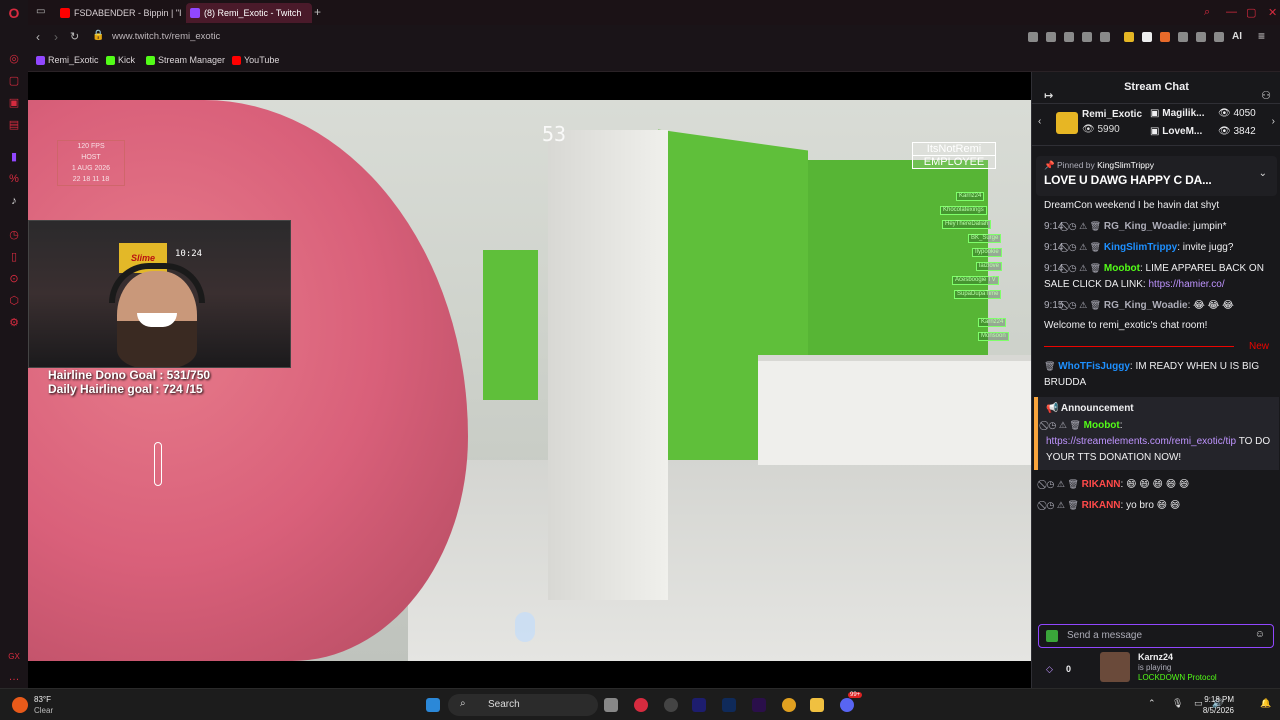  I want to click on new-tab-button: +, so click(317, 12).